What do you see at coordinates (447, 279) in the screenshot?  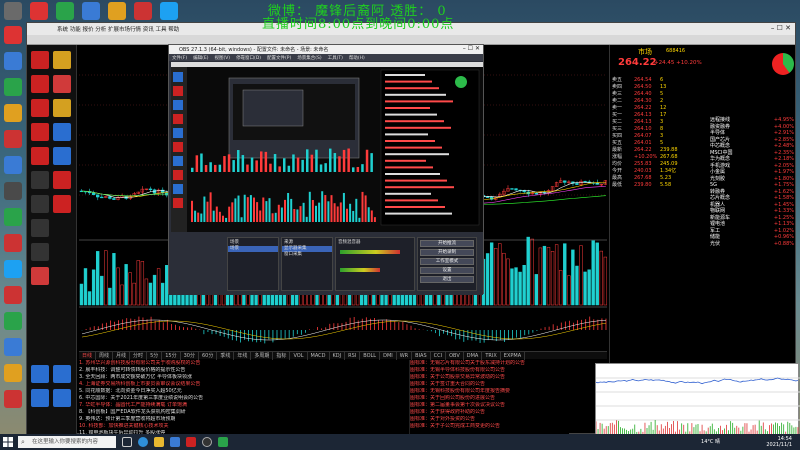 I see `obs-control-button: 退出` at bounding box center [447, 279].